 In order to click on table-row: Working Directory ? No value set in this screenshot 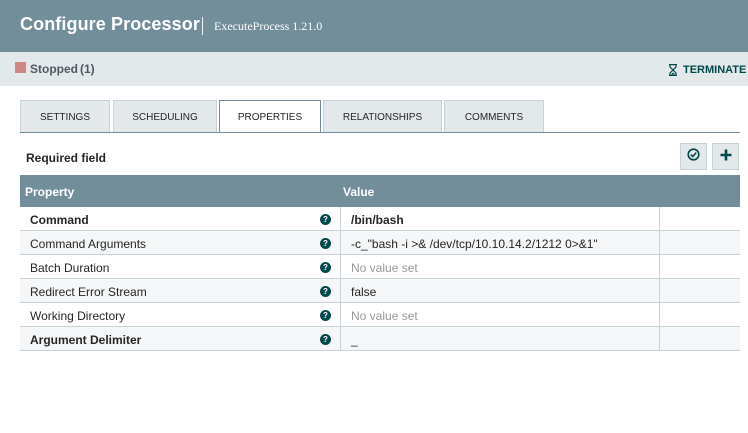, I will do `click(380, 315)`.